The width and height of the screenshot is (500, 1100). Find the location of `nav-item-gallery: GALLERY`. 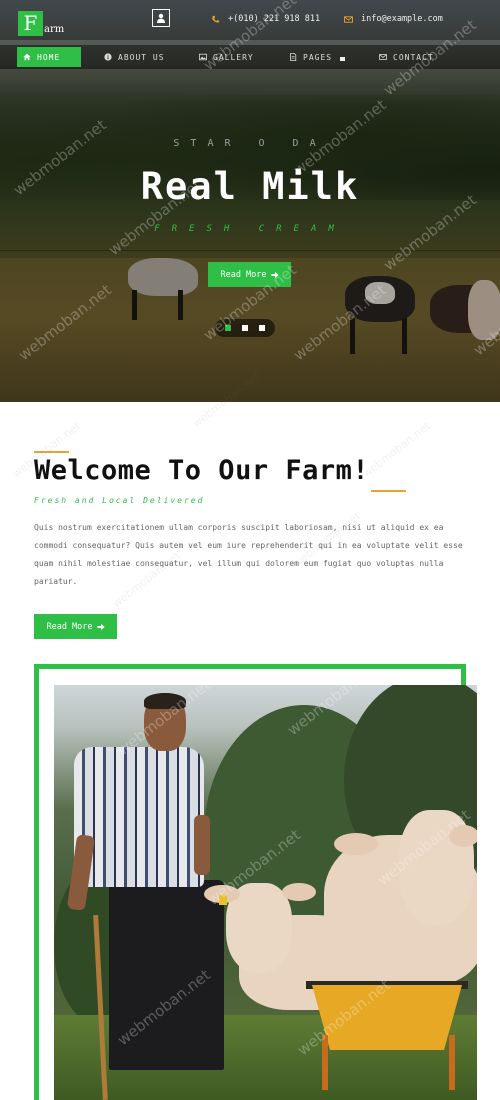

nav-item-gallery: GALLERY is located at coordinates (226, 57).